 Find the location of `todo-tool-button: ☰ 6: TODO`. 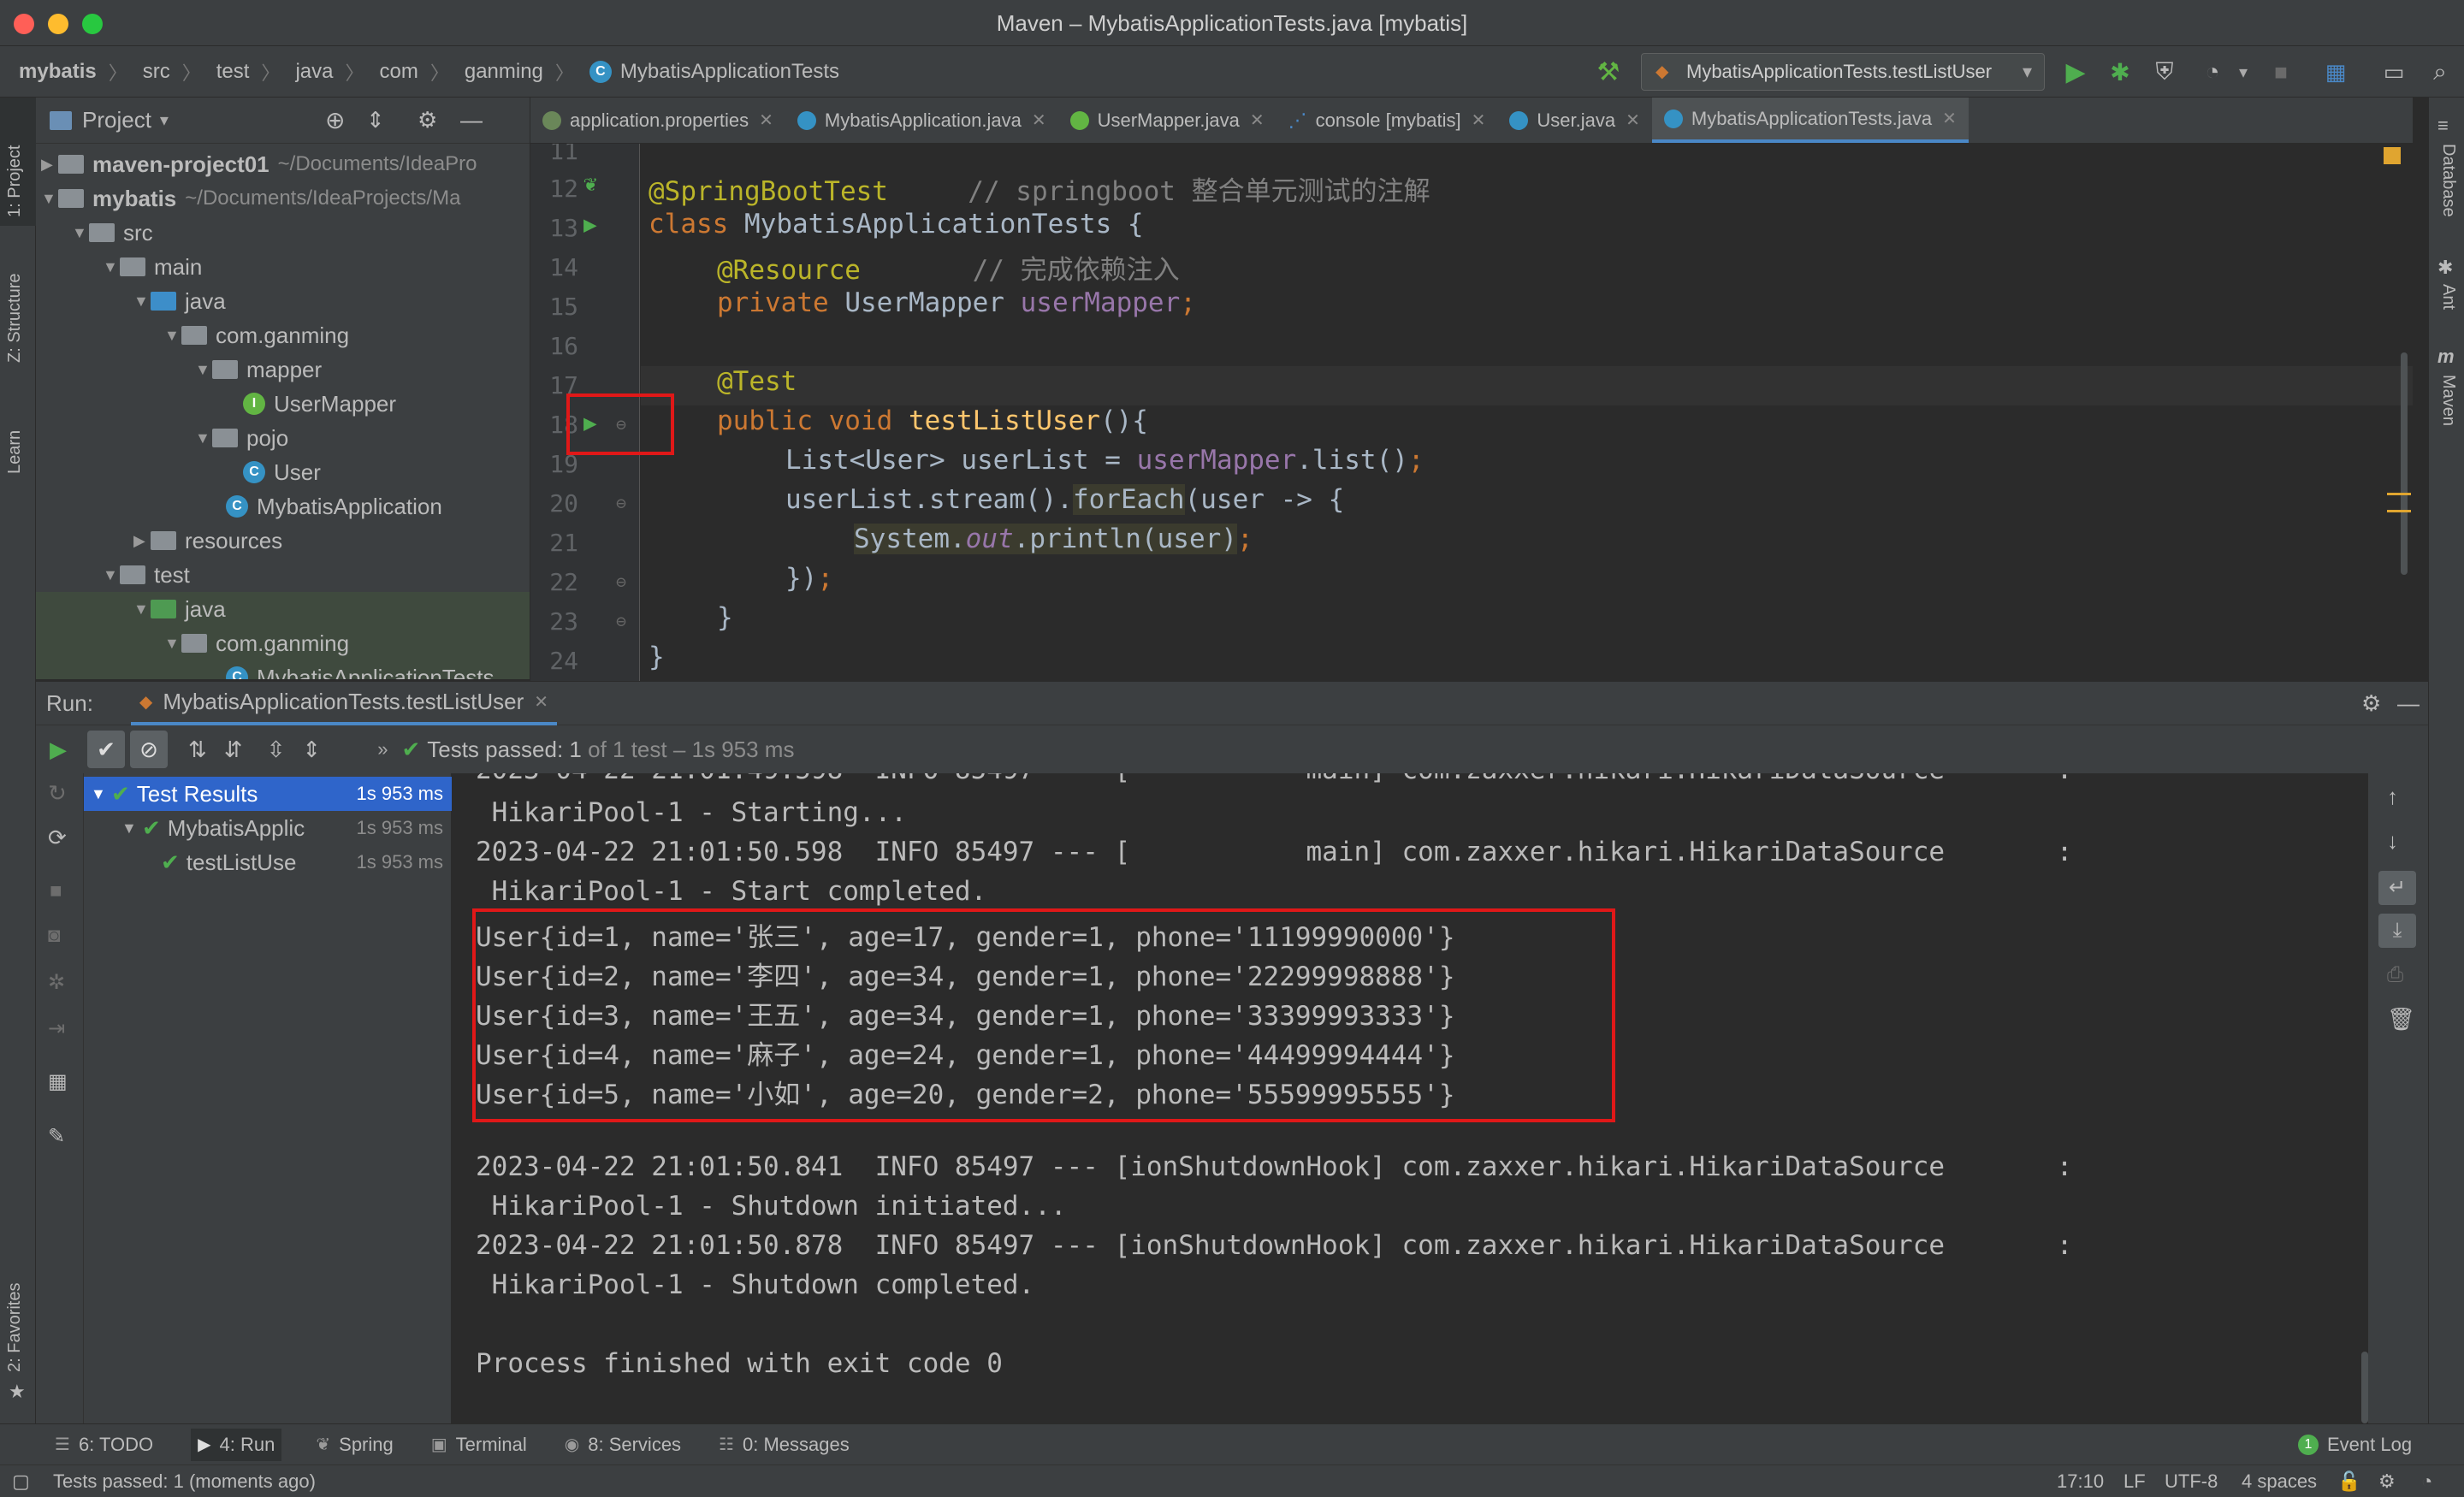

todo-tool-button: ☰ 6: TODO is located at coordinates (104, 1445).